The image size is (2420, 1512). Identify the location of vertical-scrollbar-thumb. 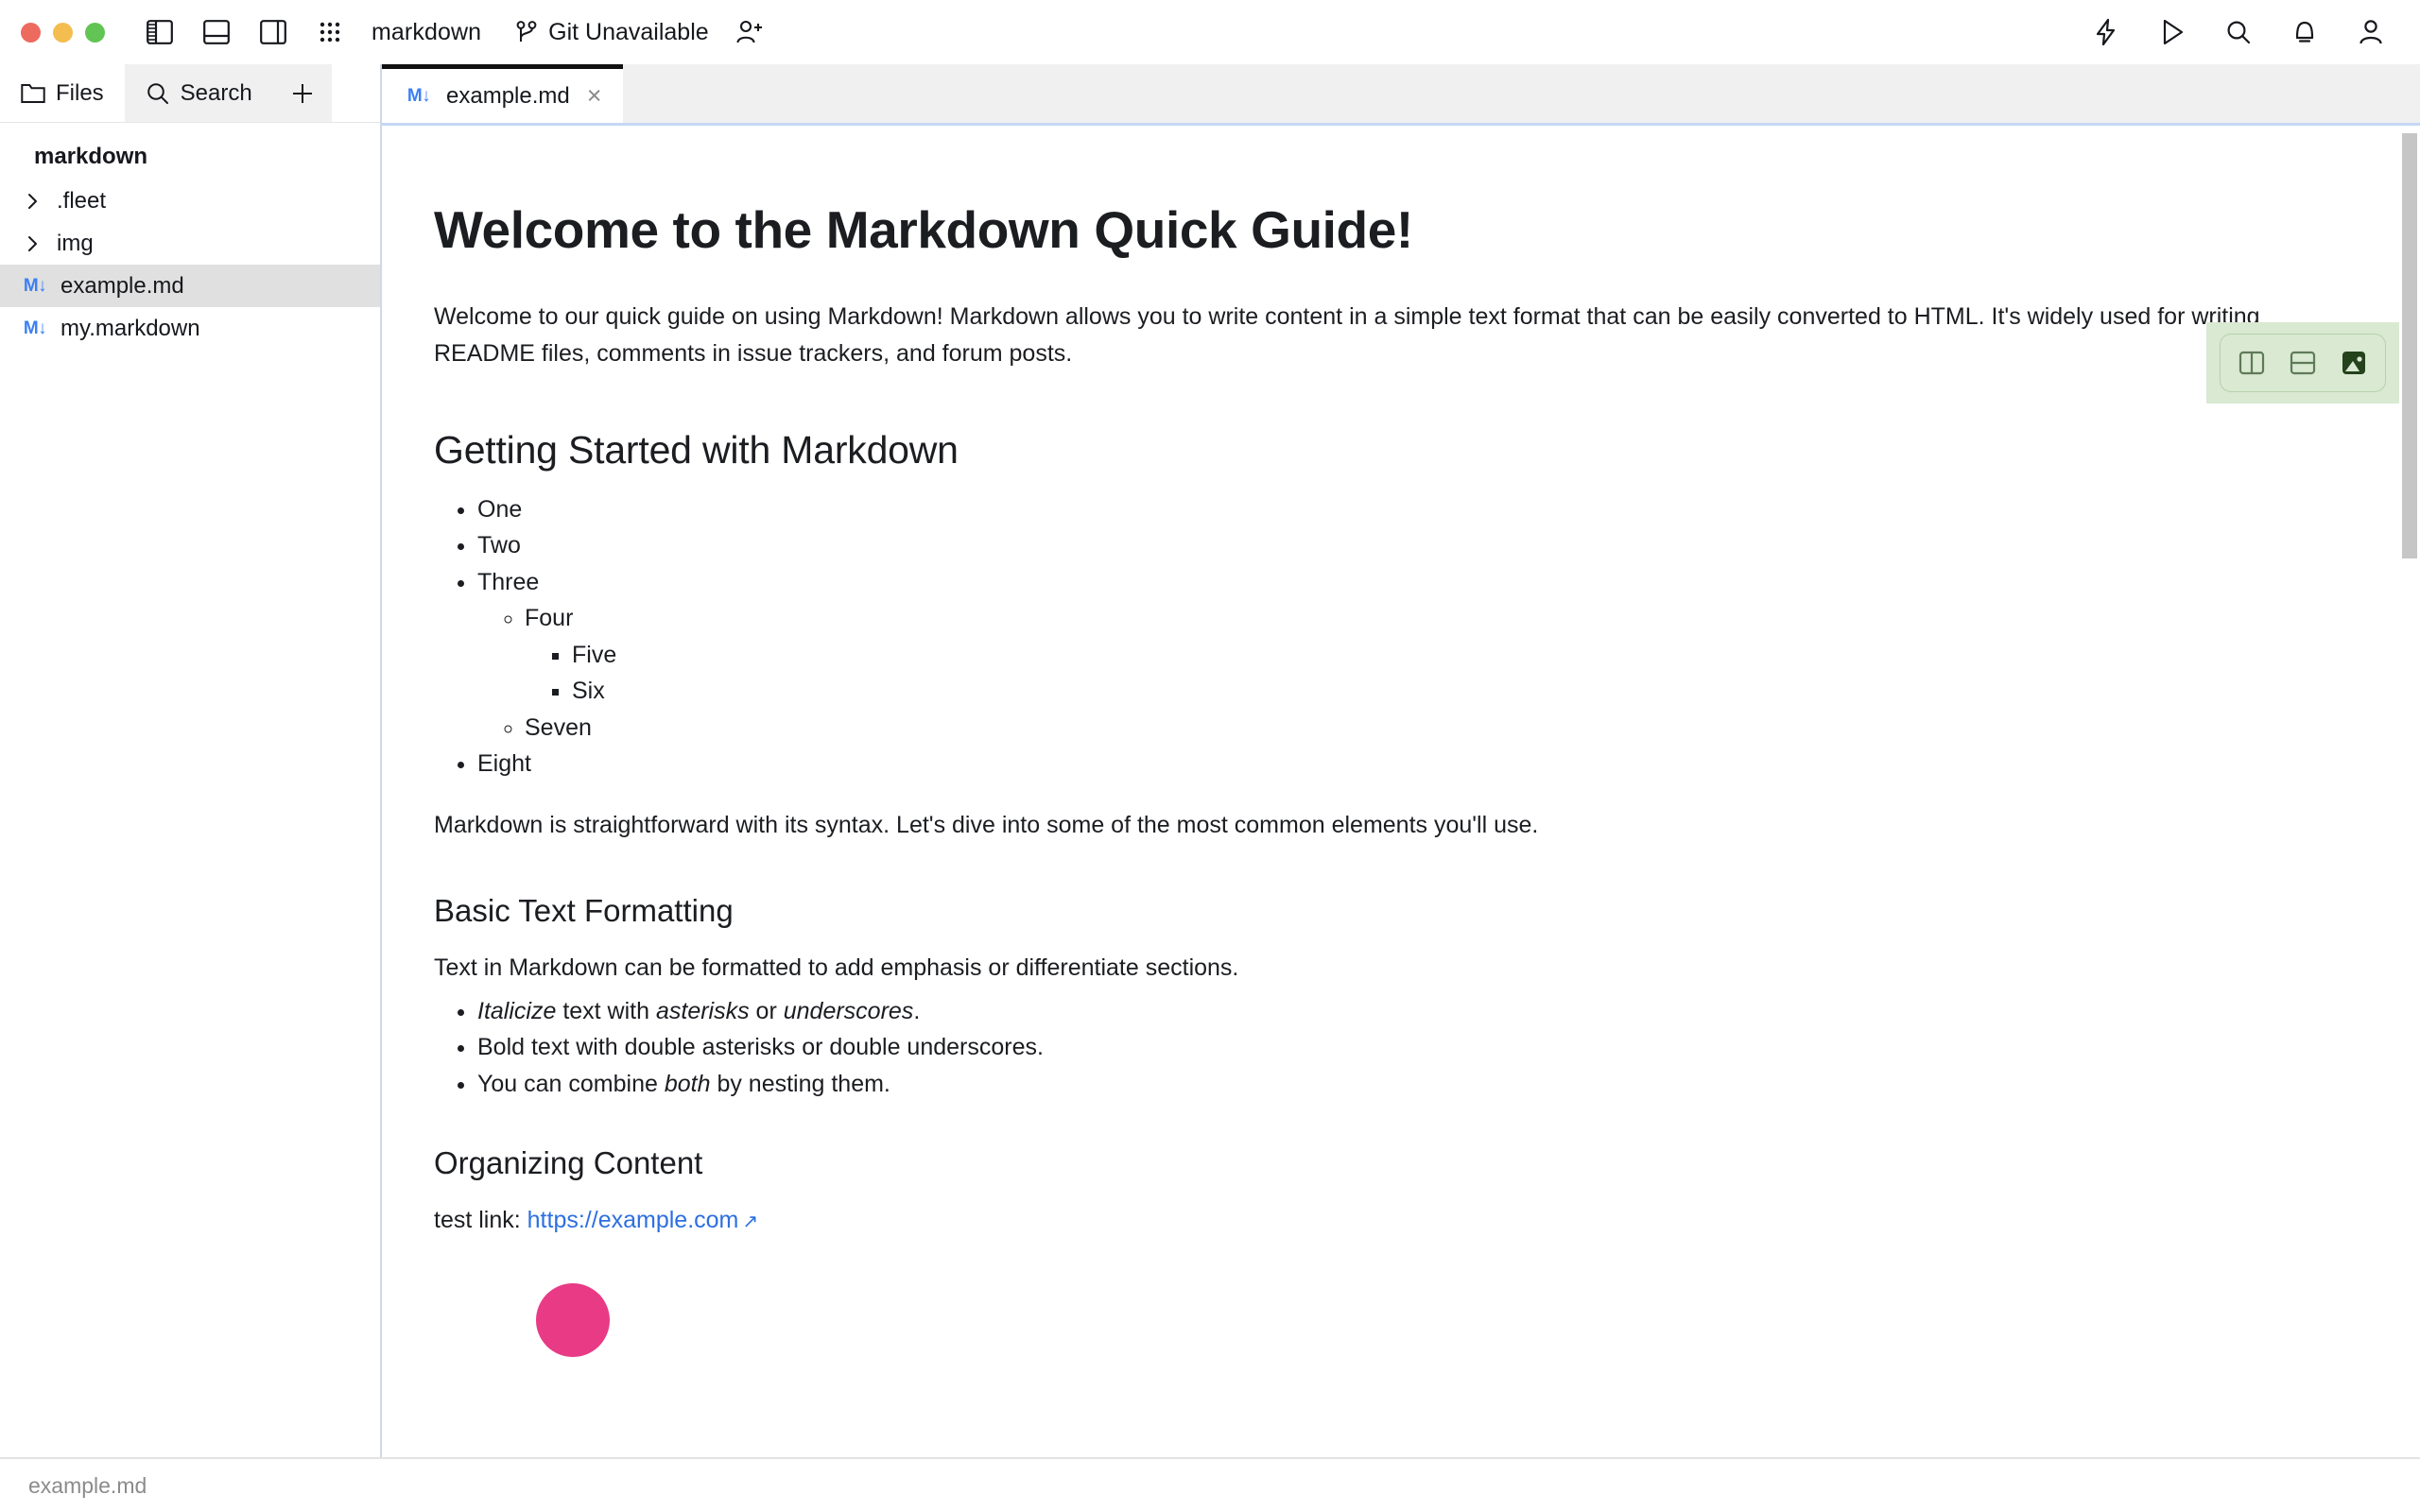
(2409, 345).